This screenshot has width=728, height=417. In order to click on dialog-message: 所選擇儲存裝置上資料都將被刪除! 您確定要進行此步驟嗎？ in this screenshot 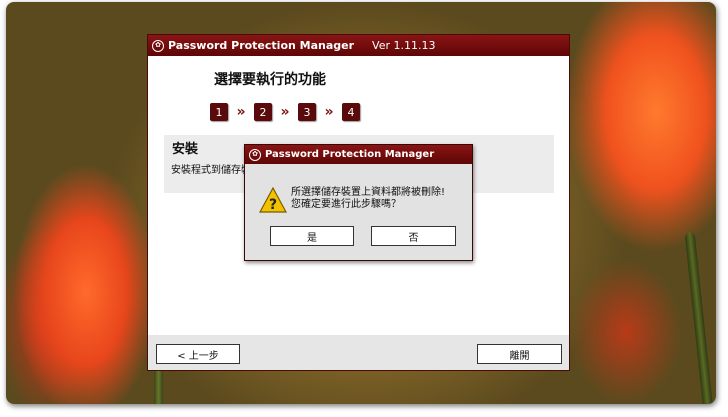, I will do `click(368, 199)`.